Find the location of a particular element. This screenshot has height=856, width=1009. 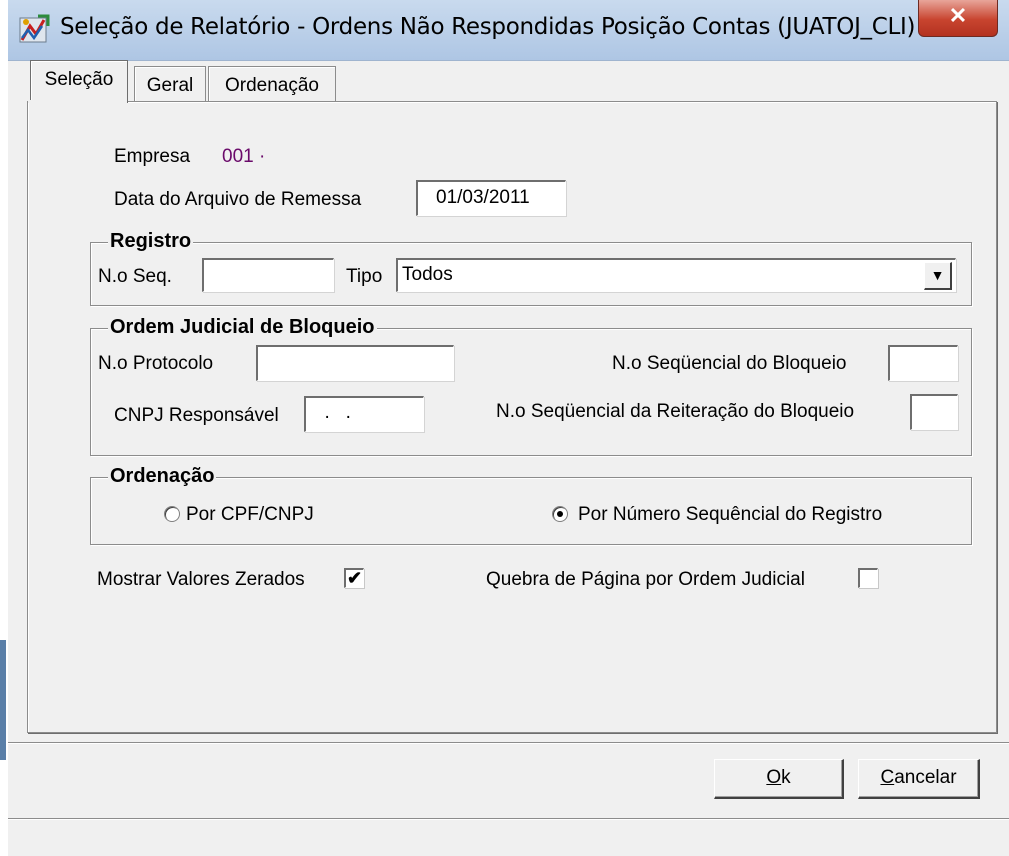

checkmark-icon: ✔ is located at coordinates (354, 578).